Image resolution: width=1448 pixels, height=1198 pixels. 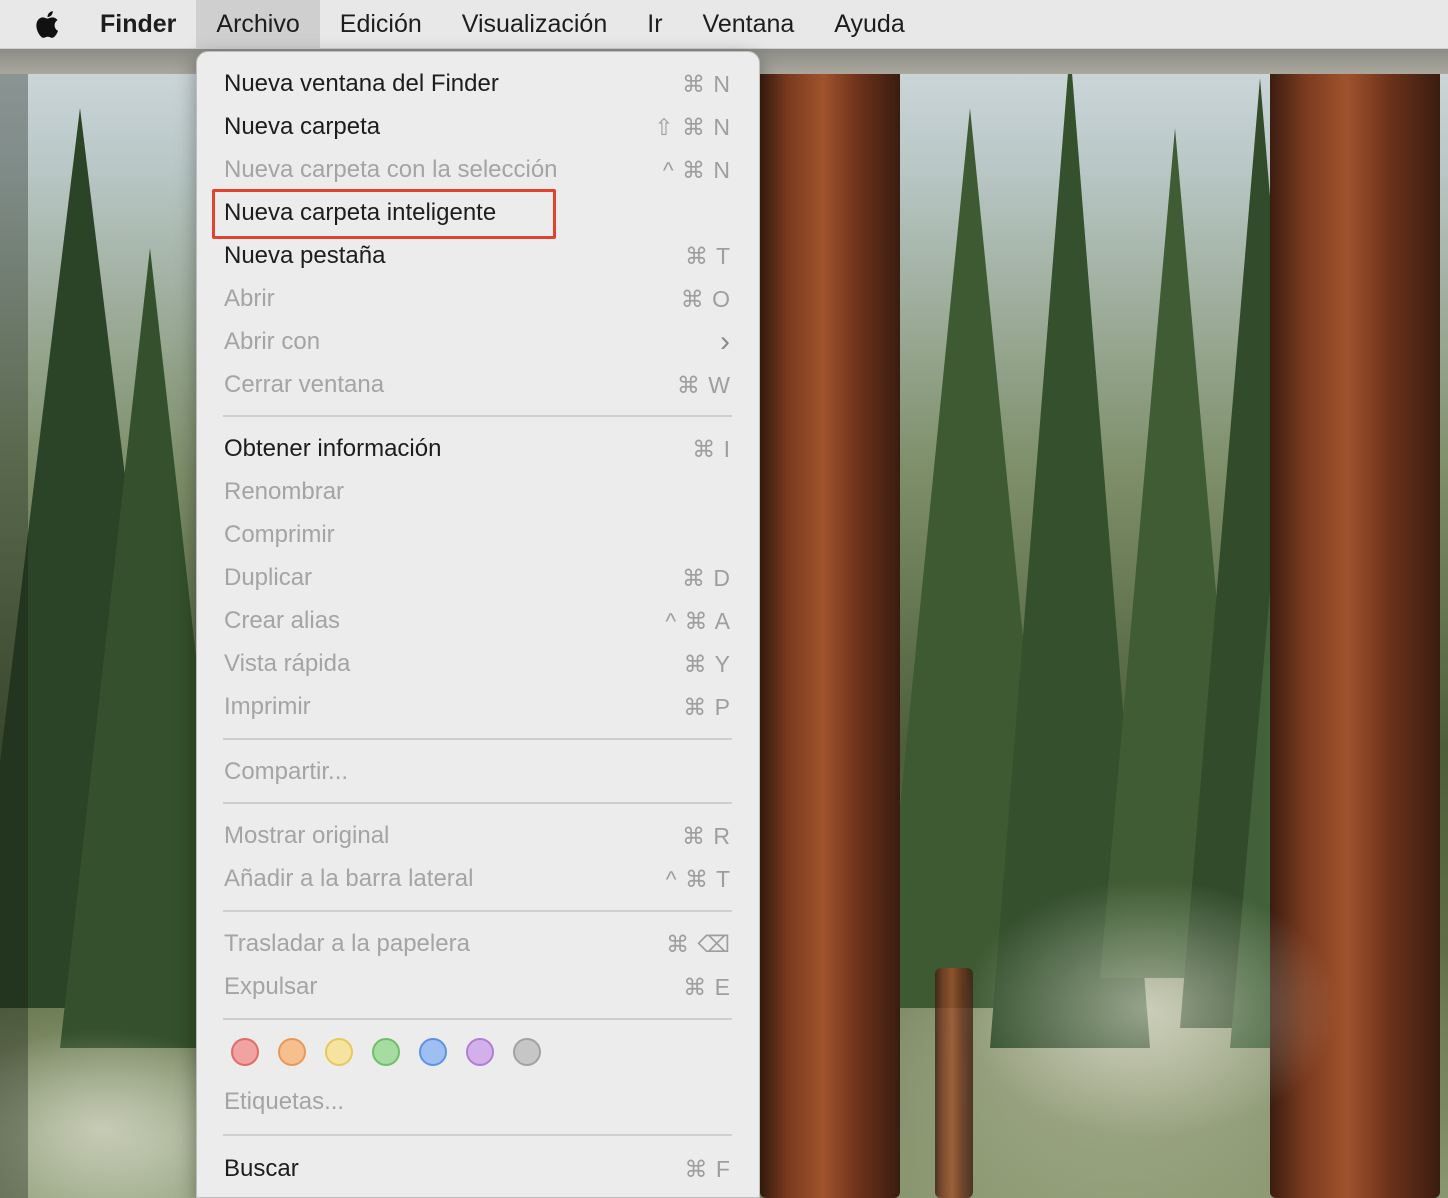 What do you see at coordinates (287, 663) in the screenshot?
I see `menu-item-label: Vista rápida` at bounding box center [287, 663].